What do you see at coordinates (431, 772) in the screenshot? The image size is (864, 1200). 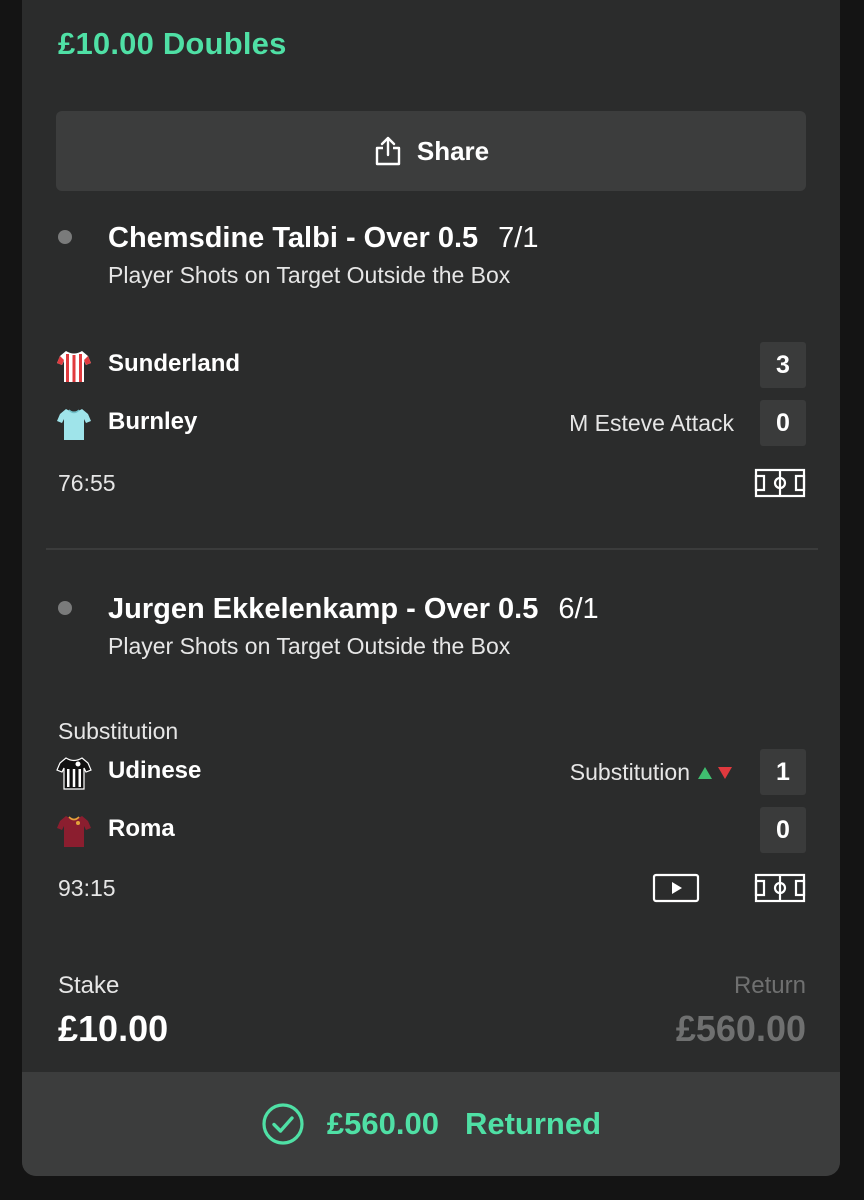 I see `team-row-udinese: Udinese Substitution 1` at bounding box center [431, 772].